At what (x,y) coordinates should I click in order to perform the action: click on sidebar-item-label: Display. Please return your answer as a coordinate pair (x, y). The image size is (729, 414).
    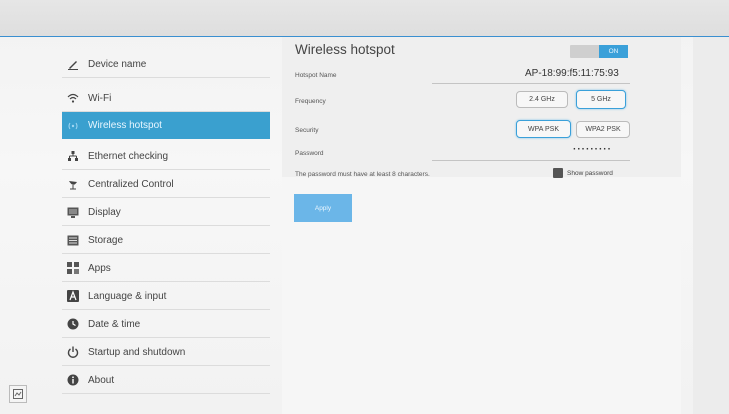
    Looking at the image, I should click on (104, 212).